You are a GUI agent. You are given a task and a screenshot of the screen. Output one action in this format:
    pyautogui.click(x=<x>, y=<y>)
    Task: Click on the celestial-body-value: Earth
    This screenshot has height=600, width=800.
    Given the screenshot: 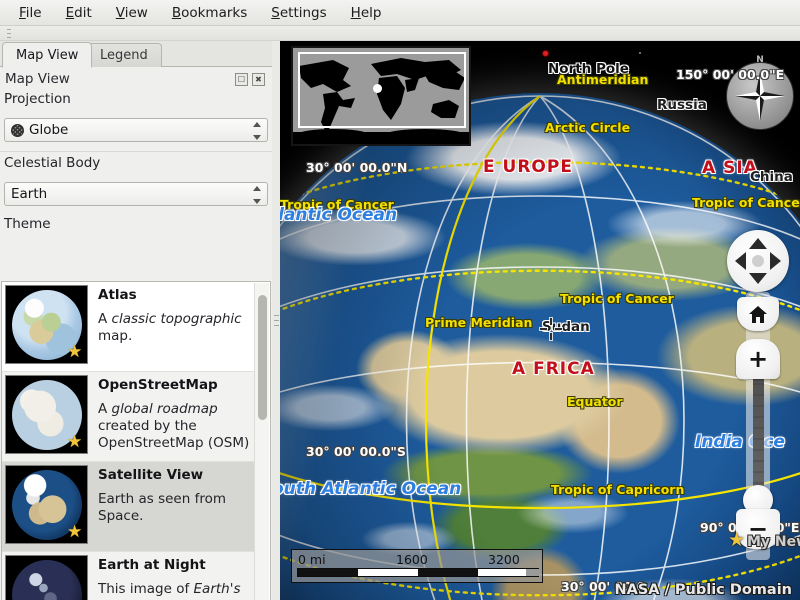 What is the action you would take?
    pyautogui.click(x=29, y=194)
    